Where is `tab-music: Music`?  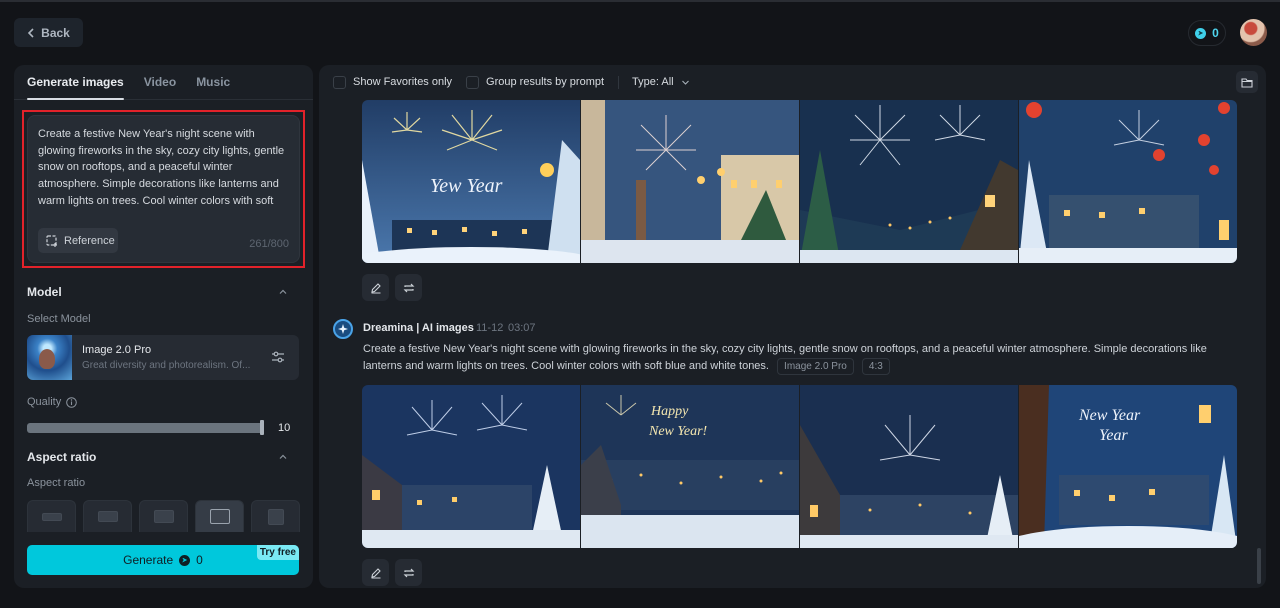 tab-music: Music is located at coordinates (213, 82).